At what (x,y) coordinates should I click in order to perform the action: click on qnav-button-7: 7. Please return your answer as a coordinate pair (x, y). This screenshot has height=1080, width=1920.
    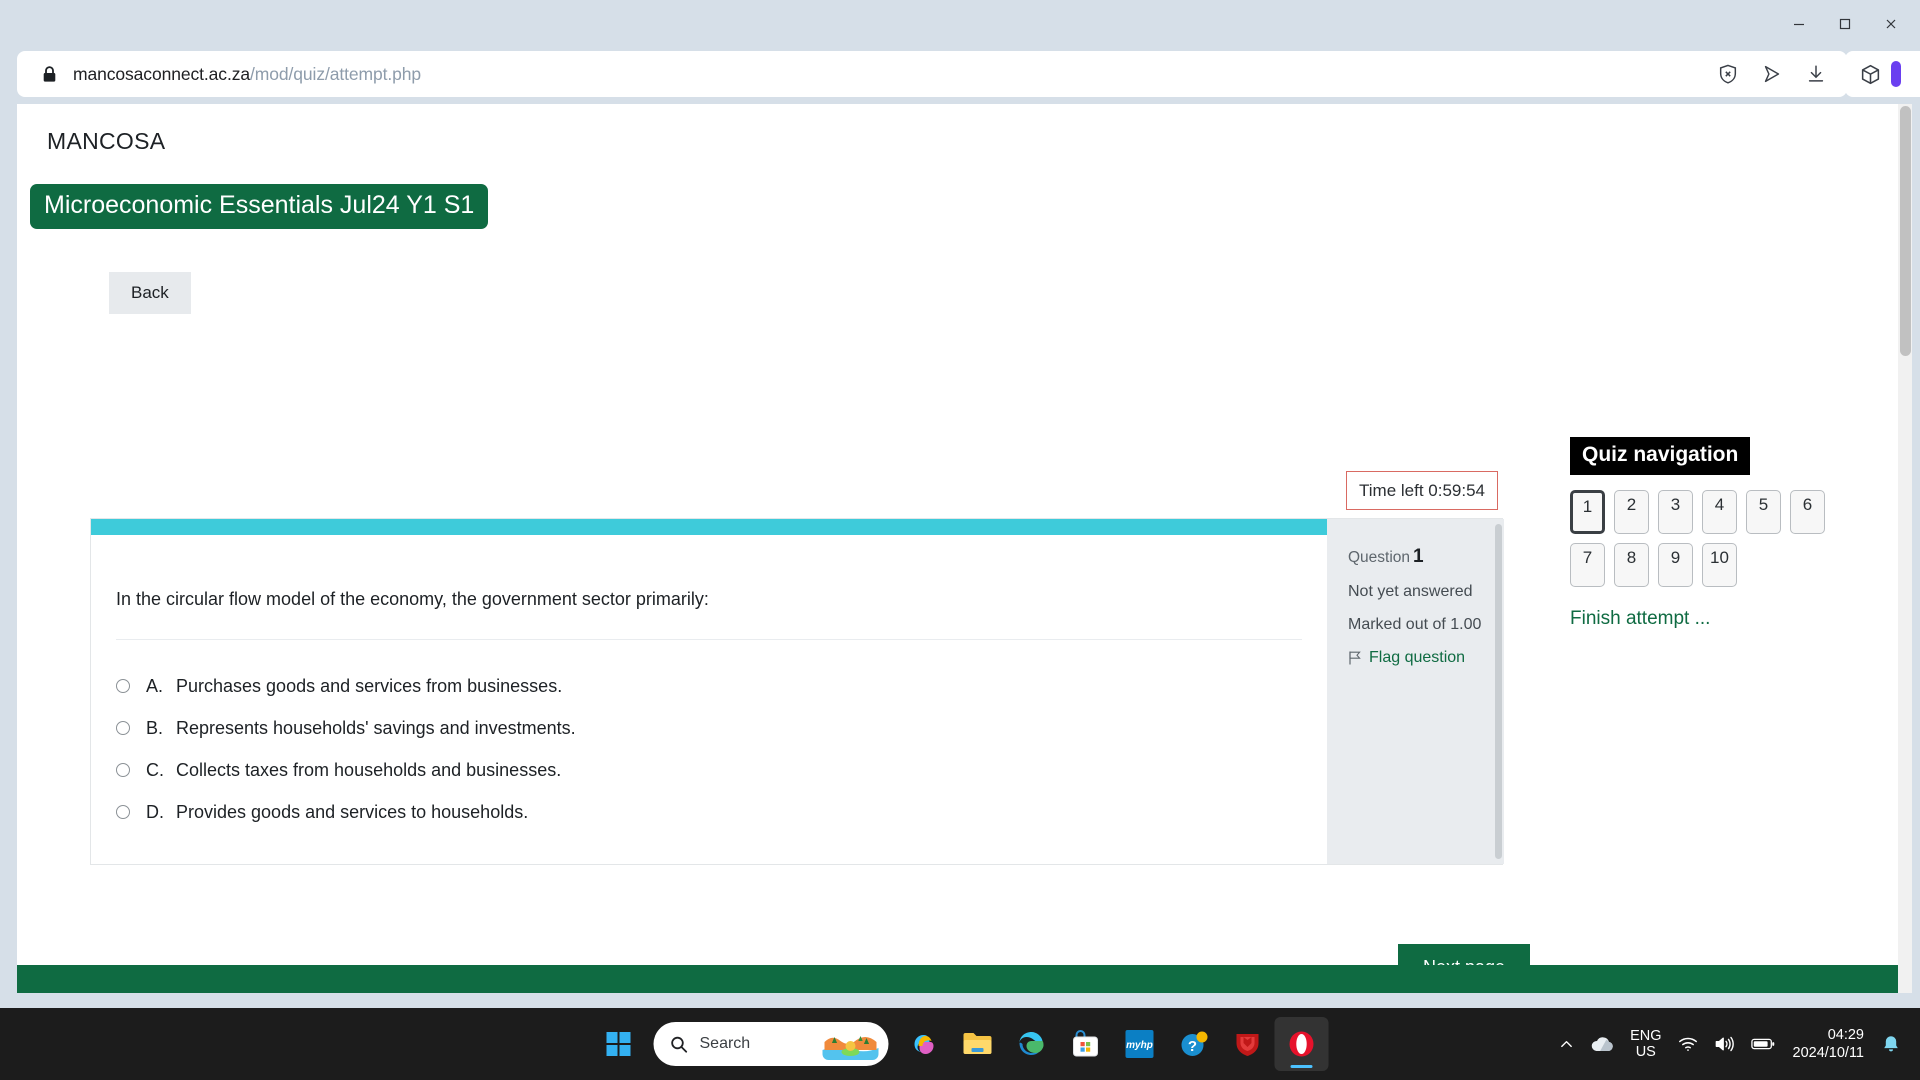
    Looking at the image, I should click on (1587, 565).